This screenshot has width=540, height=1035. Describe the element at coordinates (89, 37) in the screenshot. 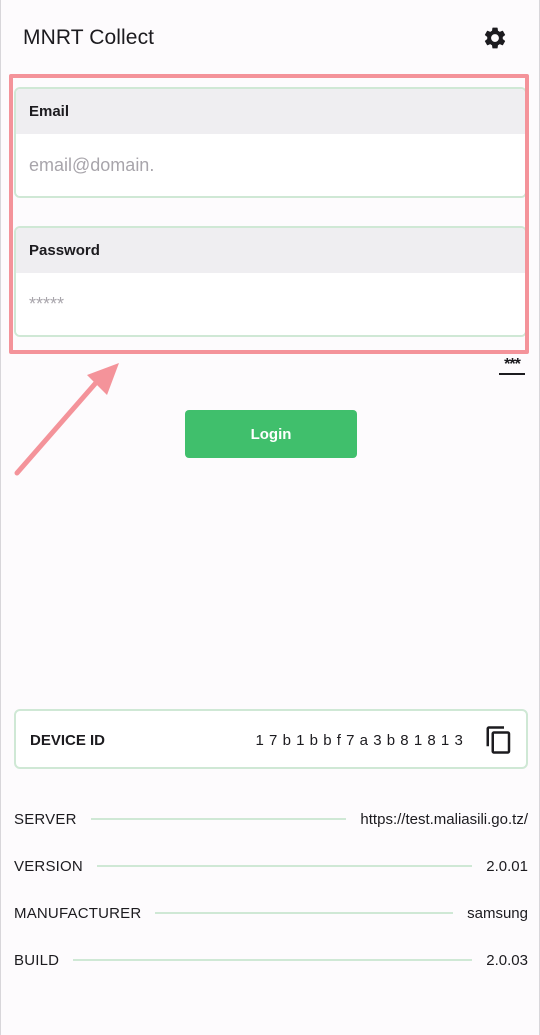

I see `app-title: MNRT Collect` at that location.